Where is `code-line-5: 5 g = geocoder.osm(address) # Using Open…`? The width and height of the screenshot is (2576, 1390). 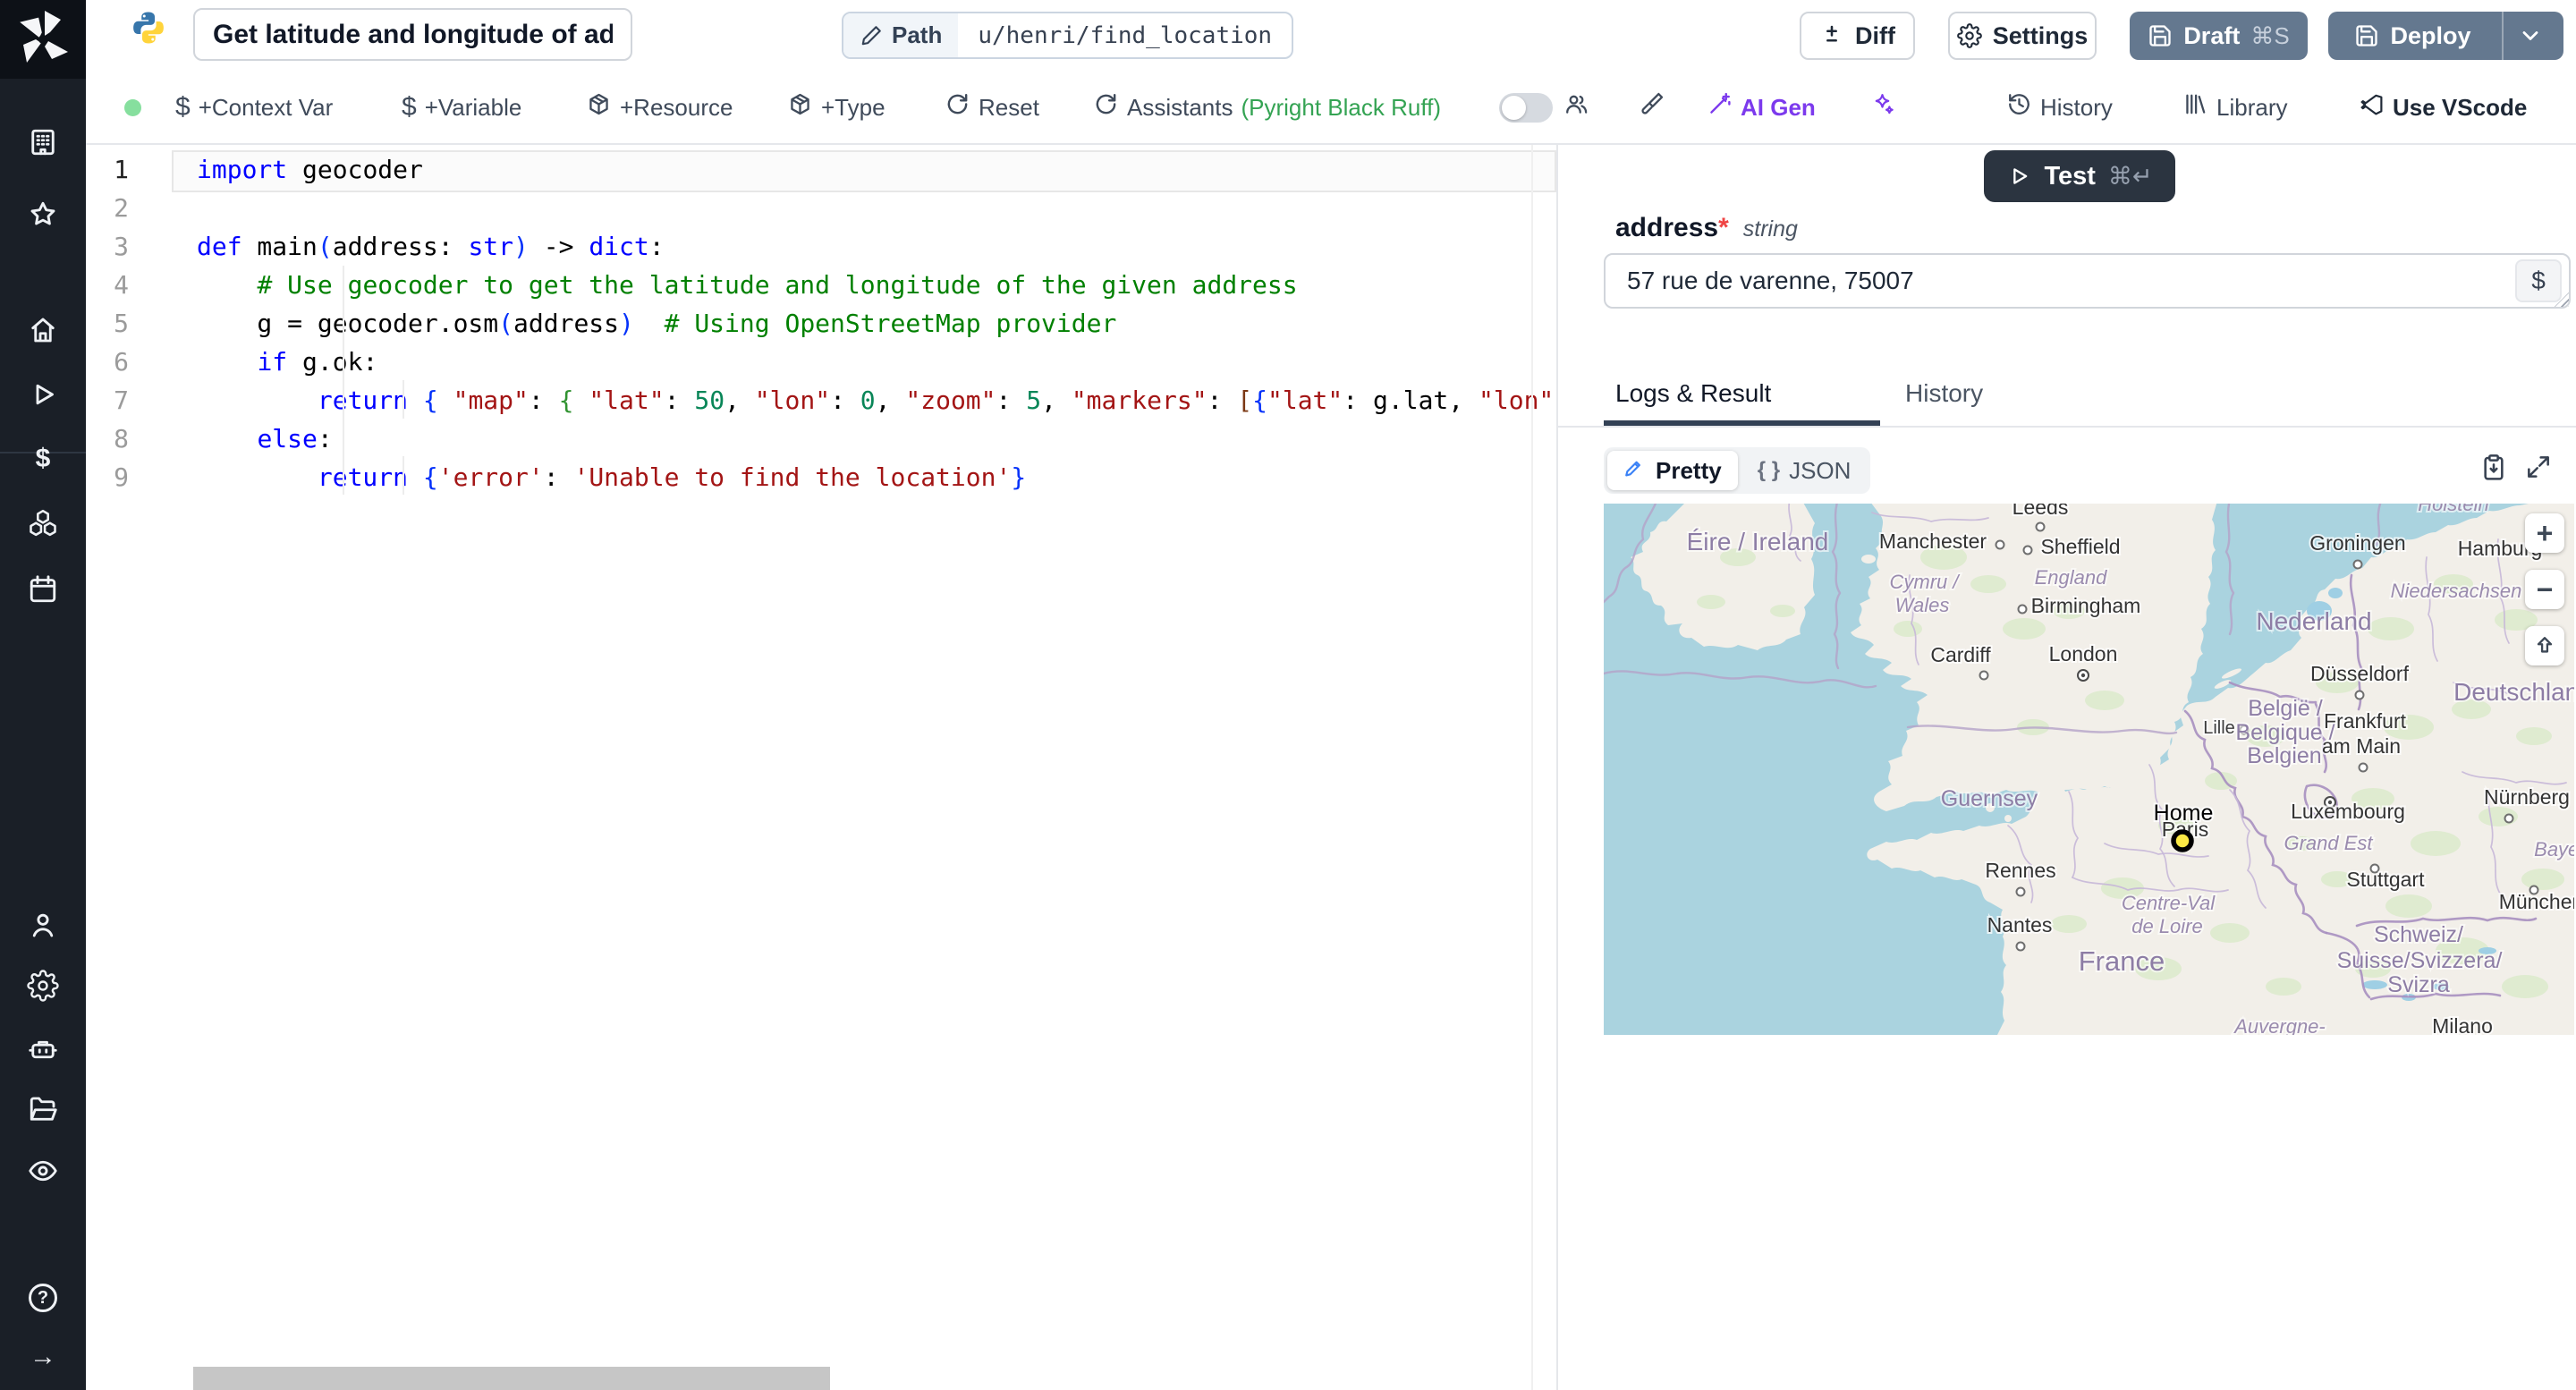 code-line-5: 5 g = geocoder.osm(address) # Using Open… is located at coordinates (821, 323).